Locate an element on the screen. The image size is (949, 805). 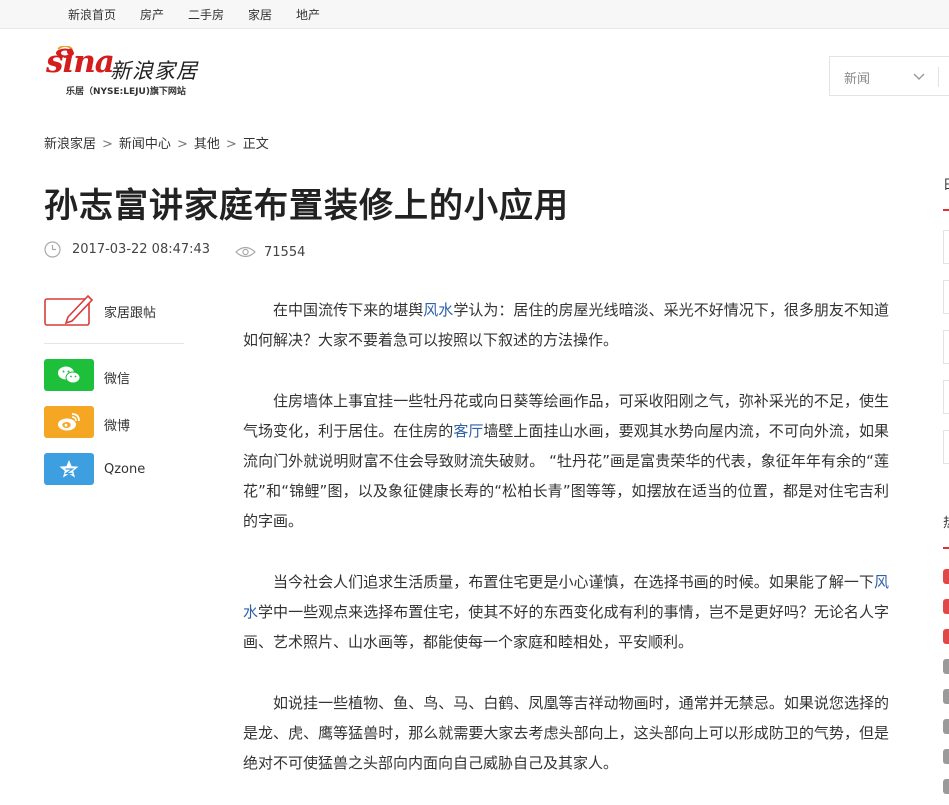
breadcrumb: 新浪家居 > 新闻中心 > 其他 > 正文 is located at coordinates (156, 142).